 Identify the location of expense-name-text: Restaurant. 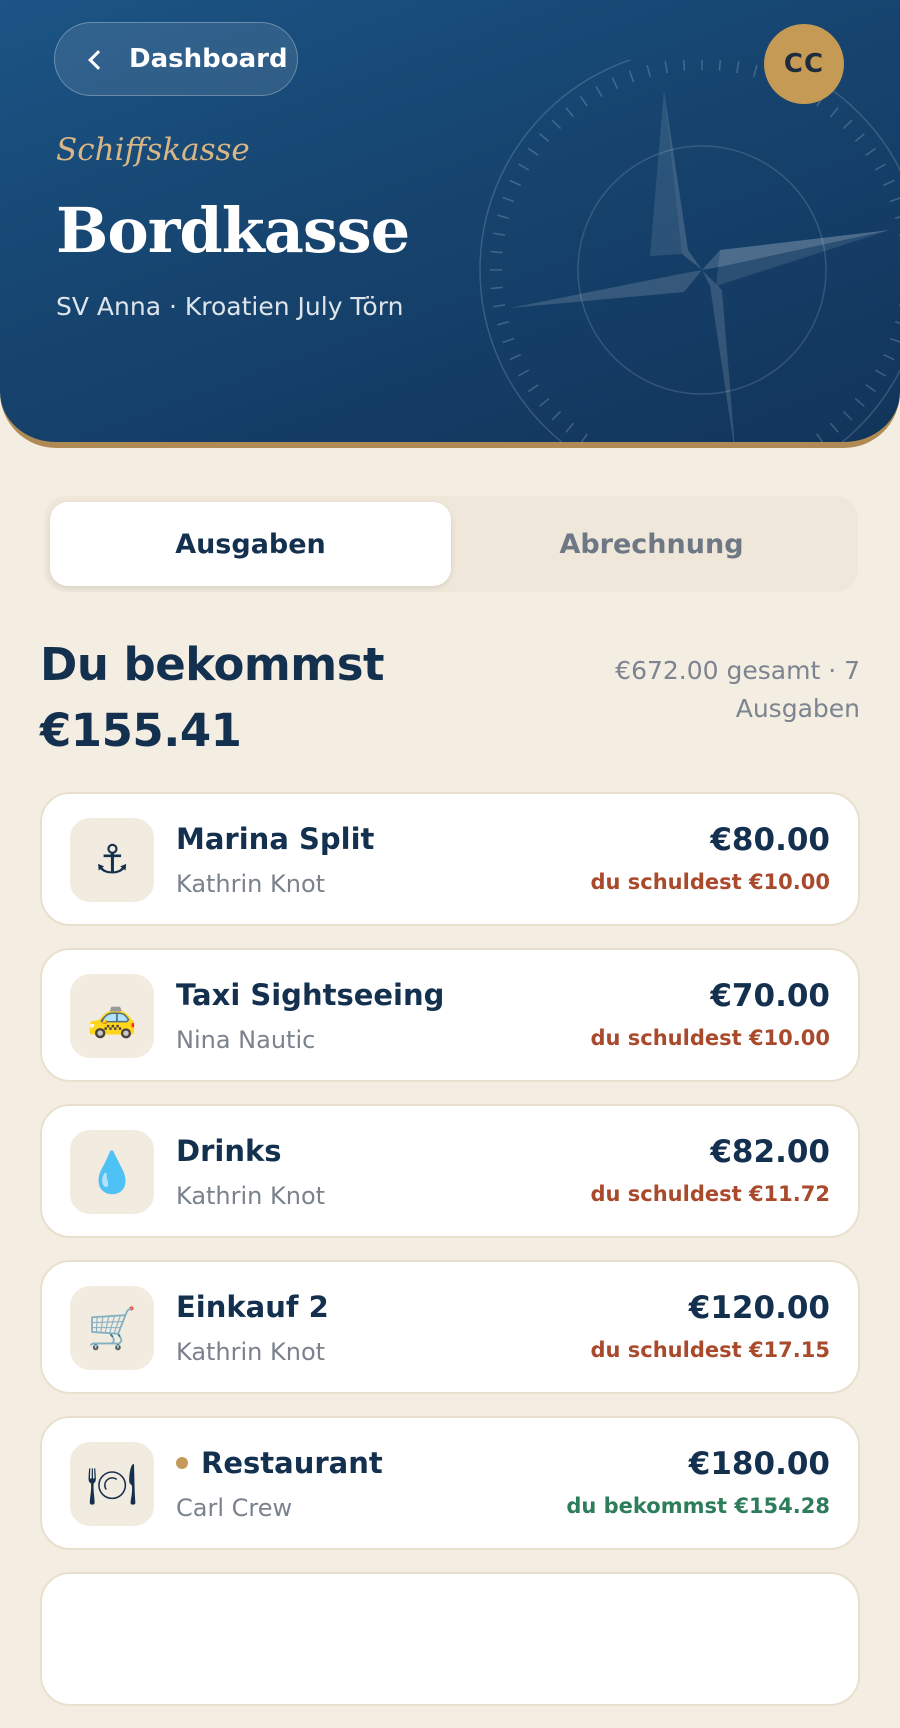
(292, 1463).